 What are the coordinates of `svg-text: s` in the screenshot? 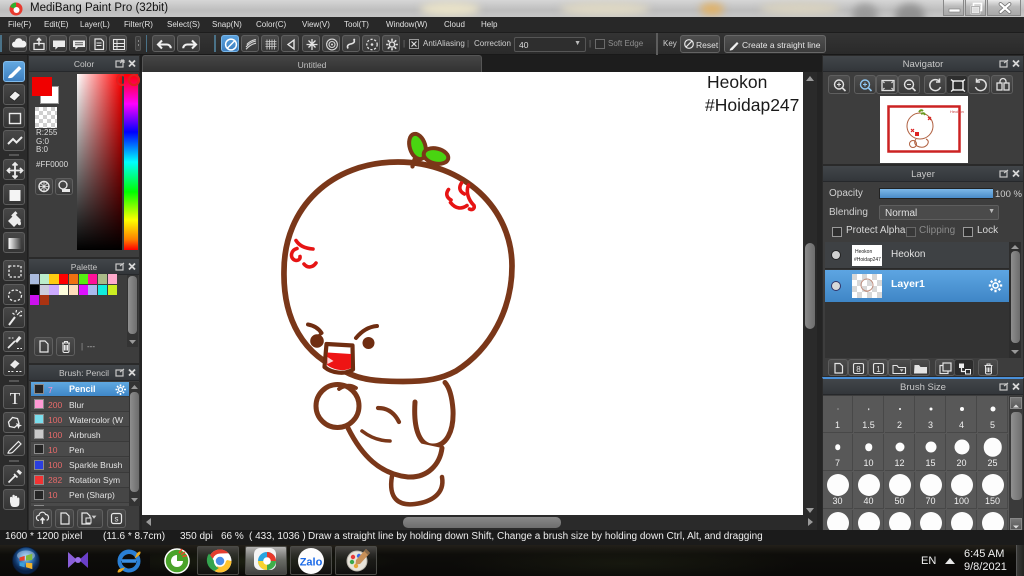 It's located at (117, 519).